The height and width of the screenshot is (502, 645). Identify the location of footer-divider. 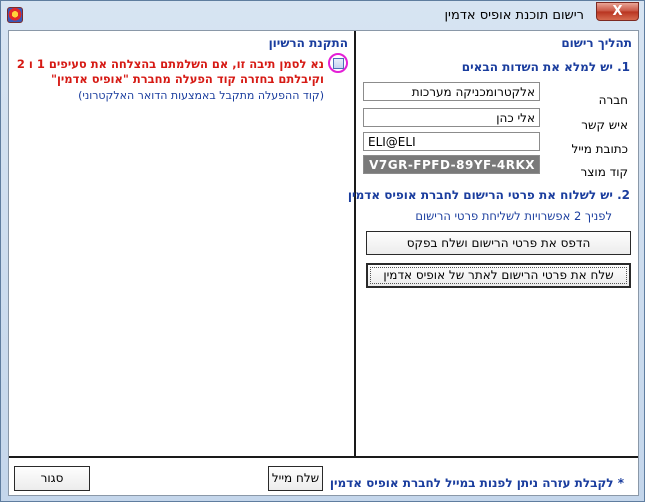
(323, 457).